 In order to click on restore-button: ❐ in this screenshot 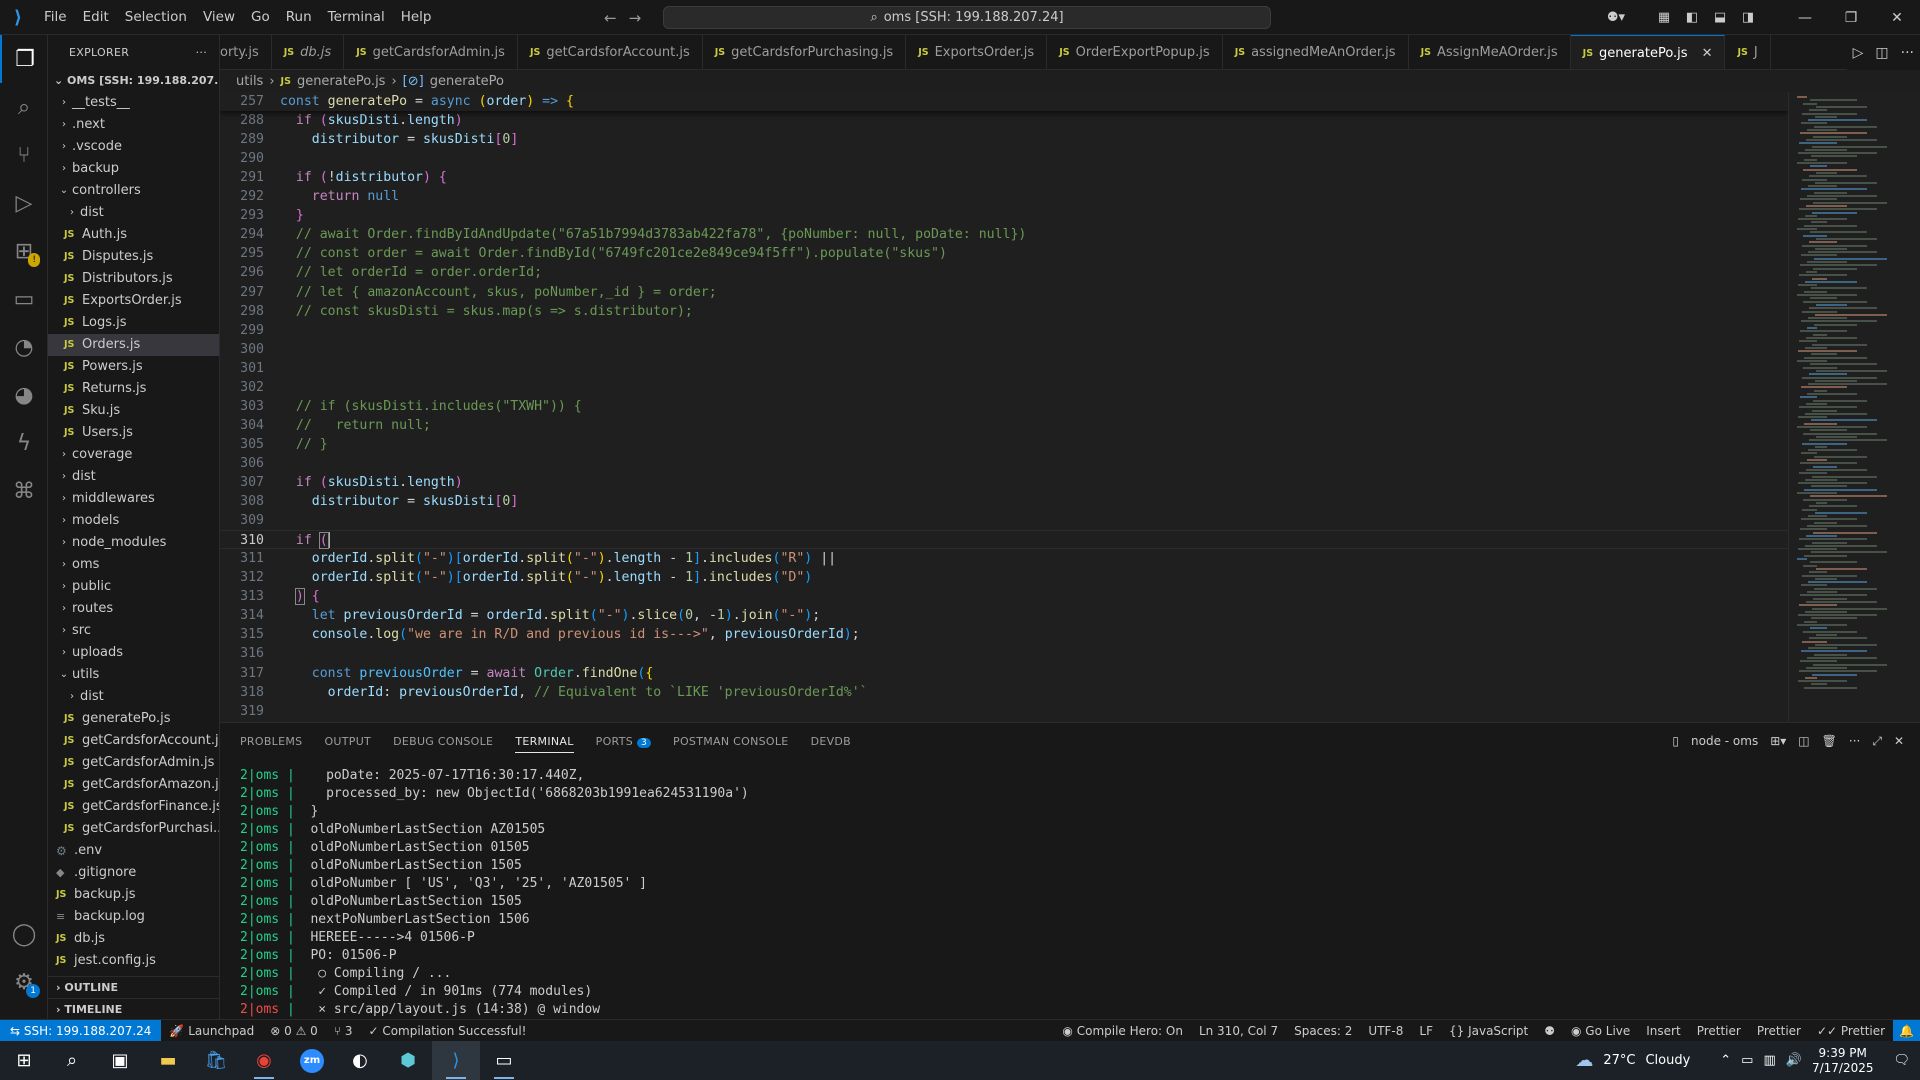, I will do `click(1851, 18)`.